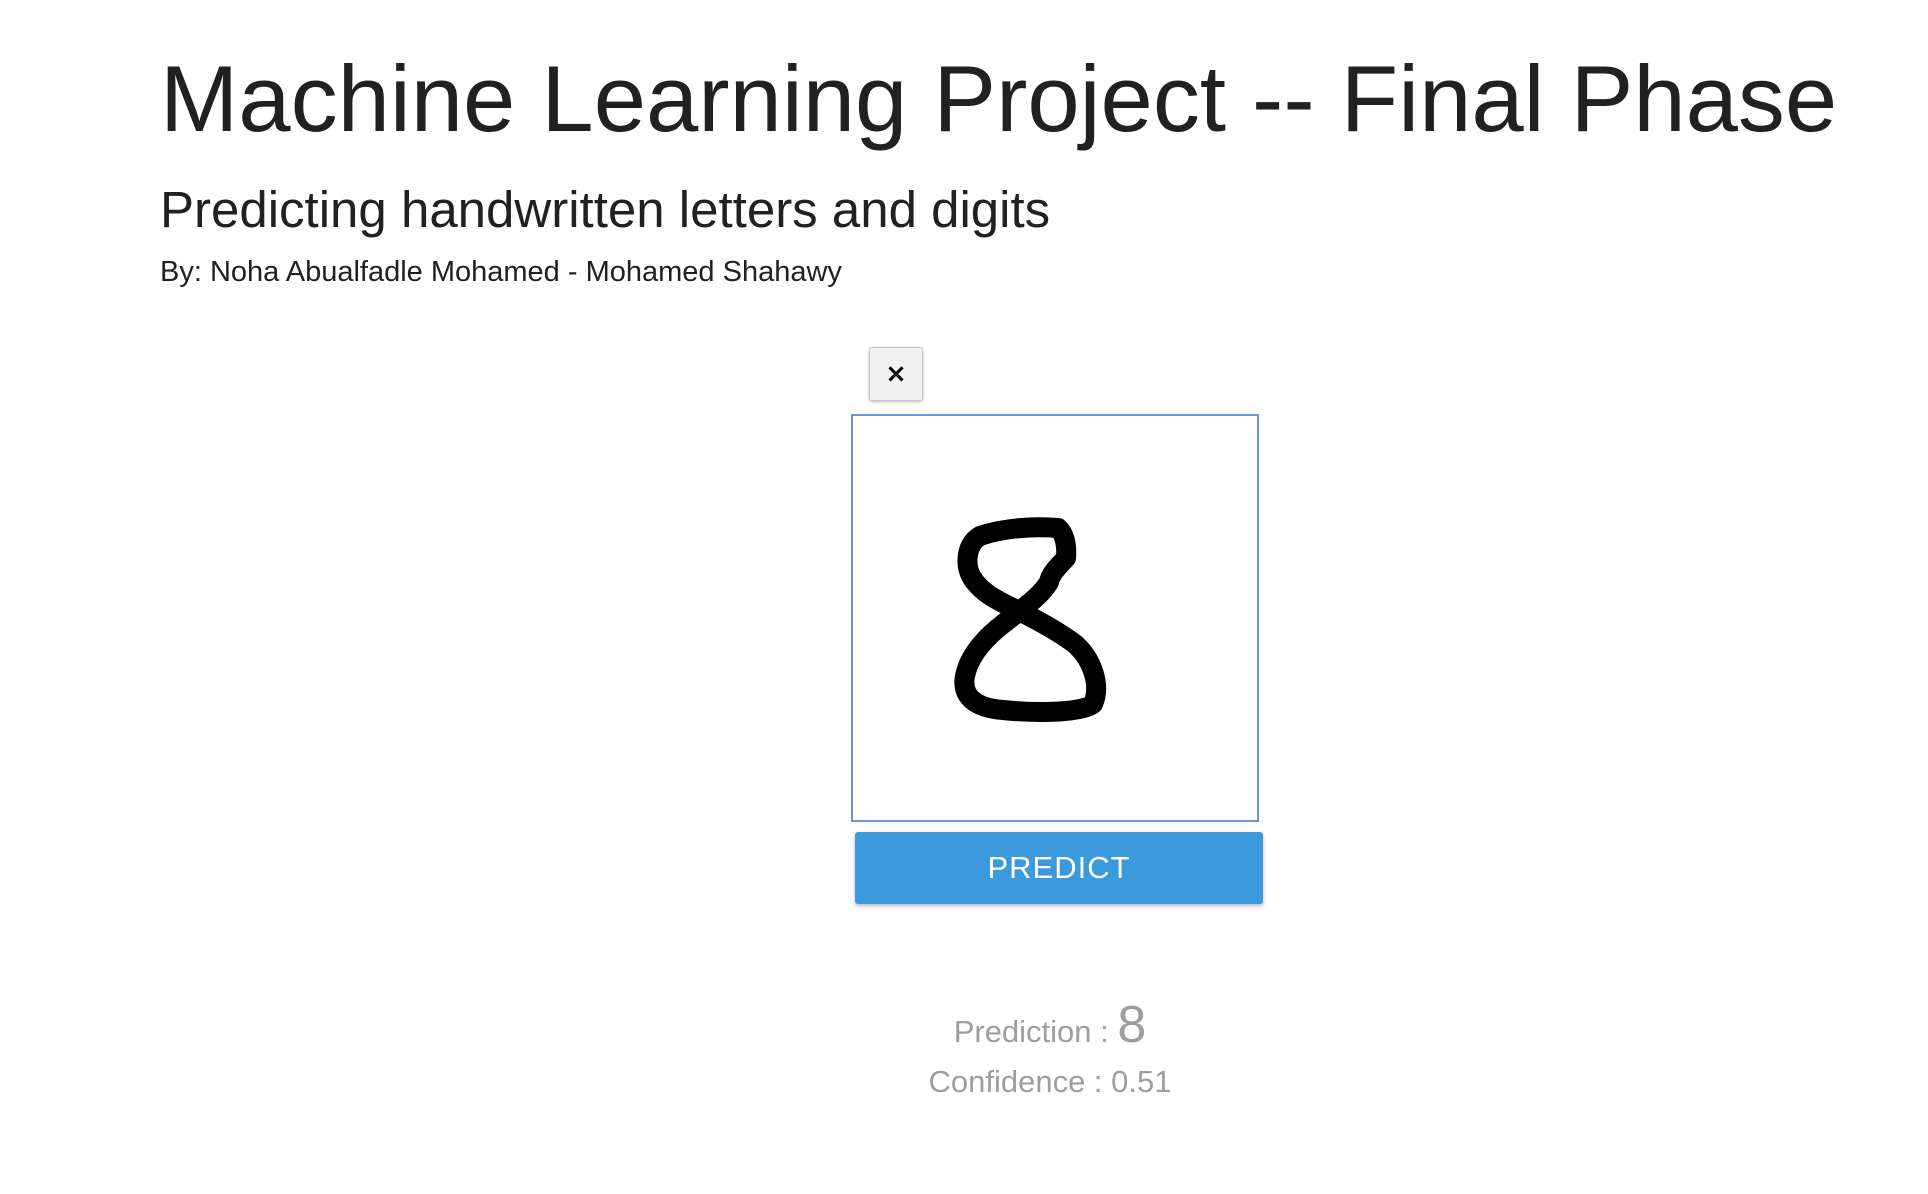 The image size is (1928, 1194). I want to click on confidence-label: Confidence :, so click(1015, 1081).